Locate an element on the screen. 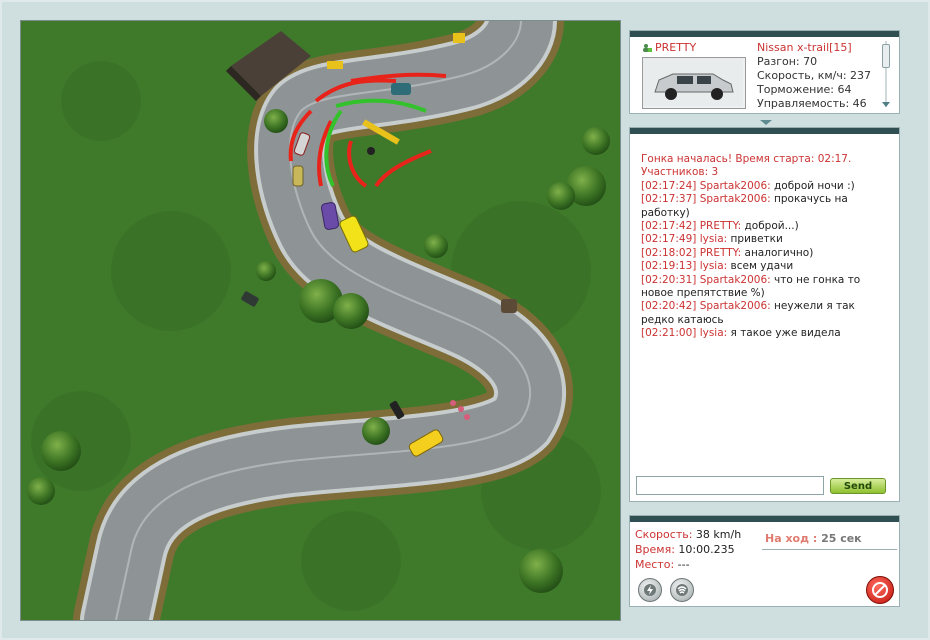 The image size is (930, 640). car-stat-handling: Управляемость: 46 is located at coordinates (812, 103).